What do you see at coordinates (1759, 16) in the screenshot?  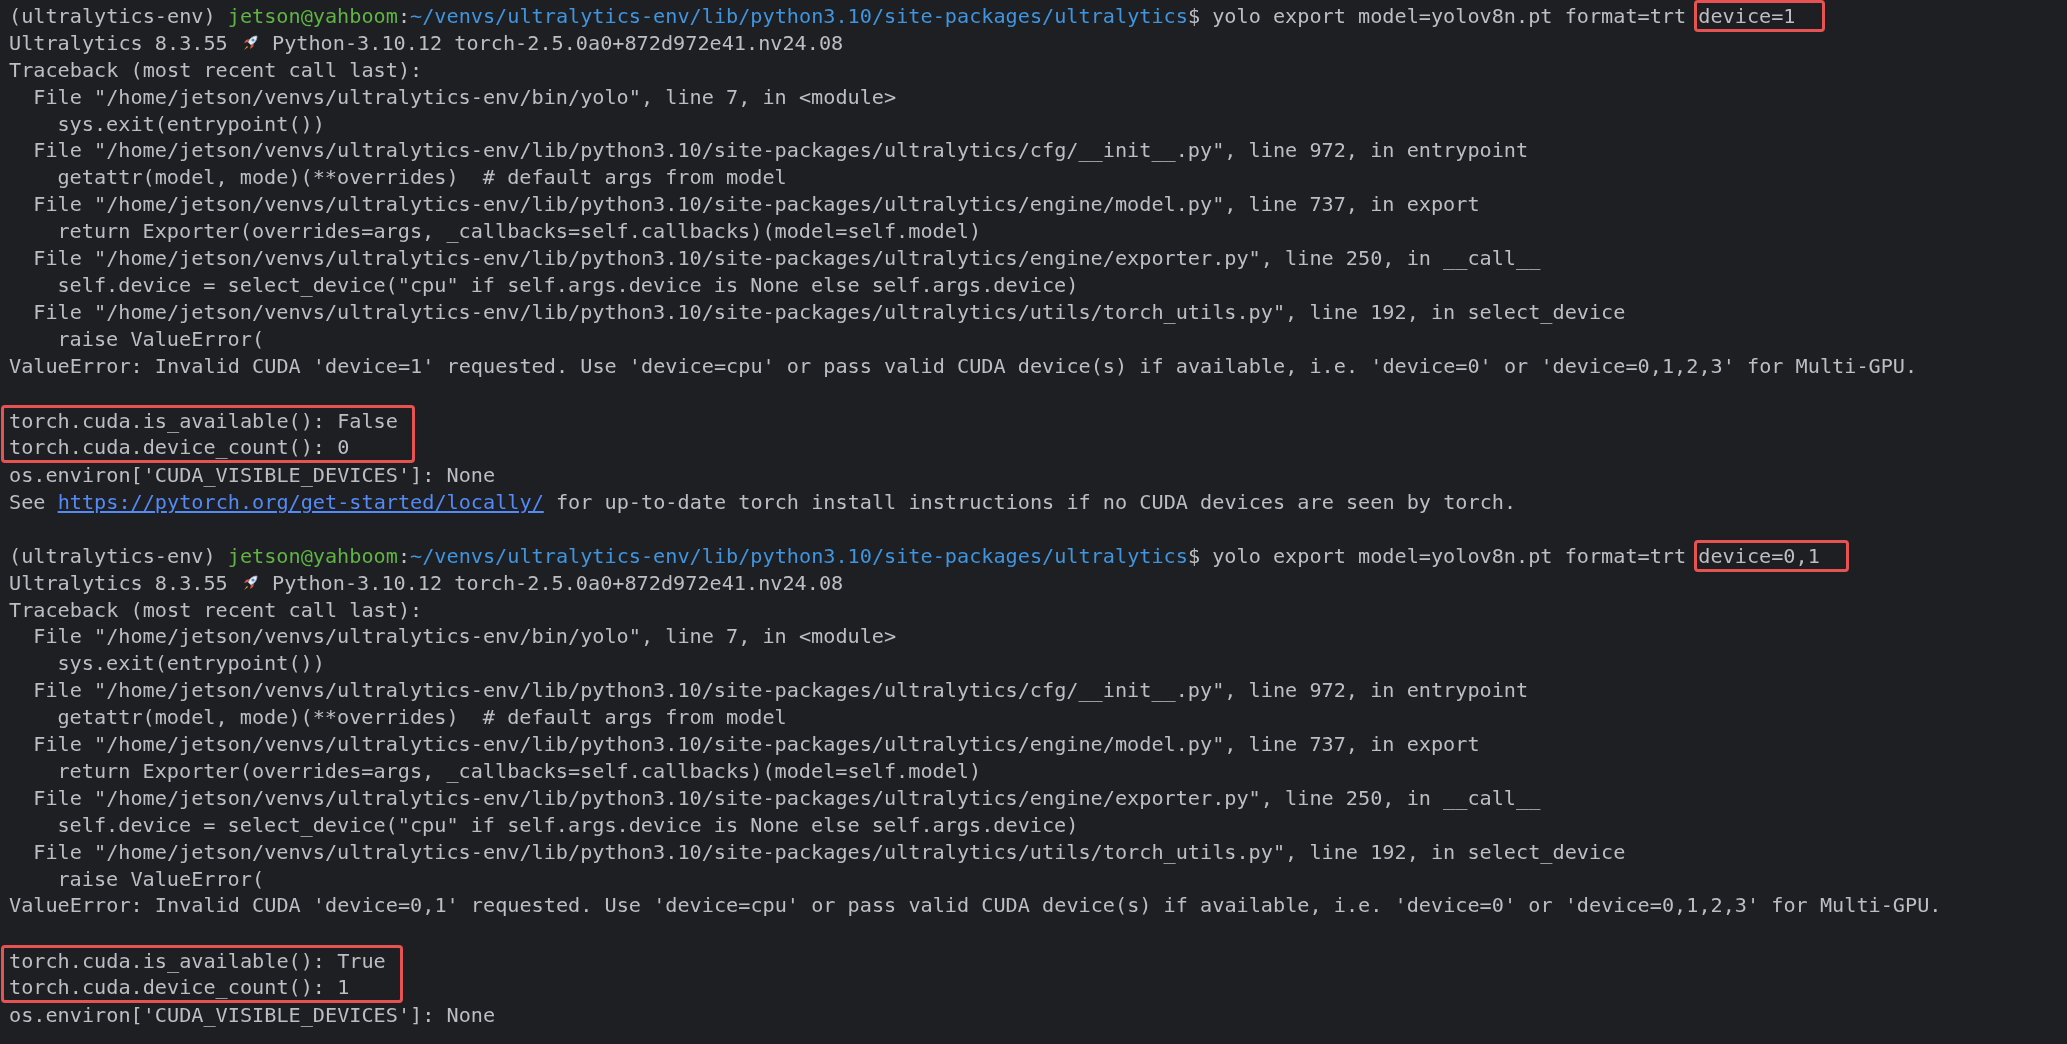 I see `highlighted-text: device=1` at bounding box center [1759, 16].